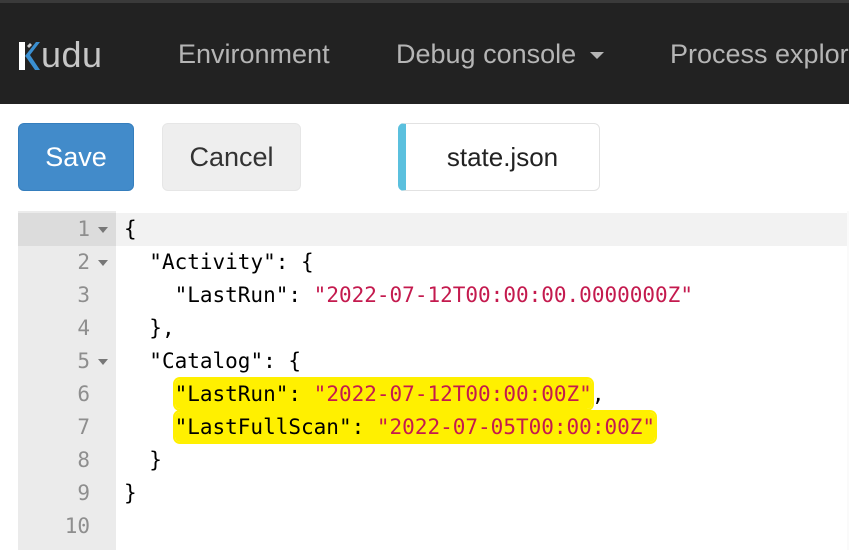  I want to click on nav-environment: Environment, so click(254, 54).